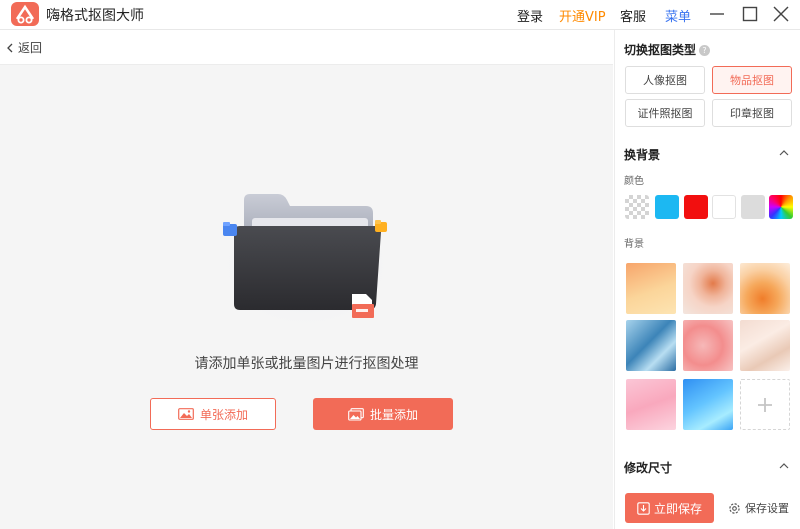 The width and height of the screenshot is (800, 529). What do you see at coordinates (637, 207) in the screenshot?
I see `color-swatch-transparent` at bounding box center [637, 207].